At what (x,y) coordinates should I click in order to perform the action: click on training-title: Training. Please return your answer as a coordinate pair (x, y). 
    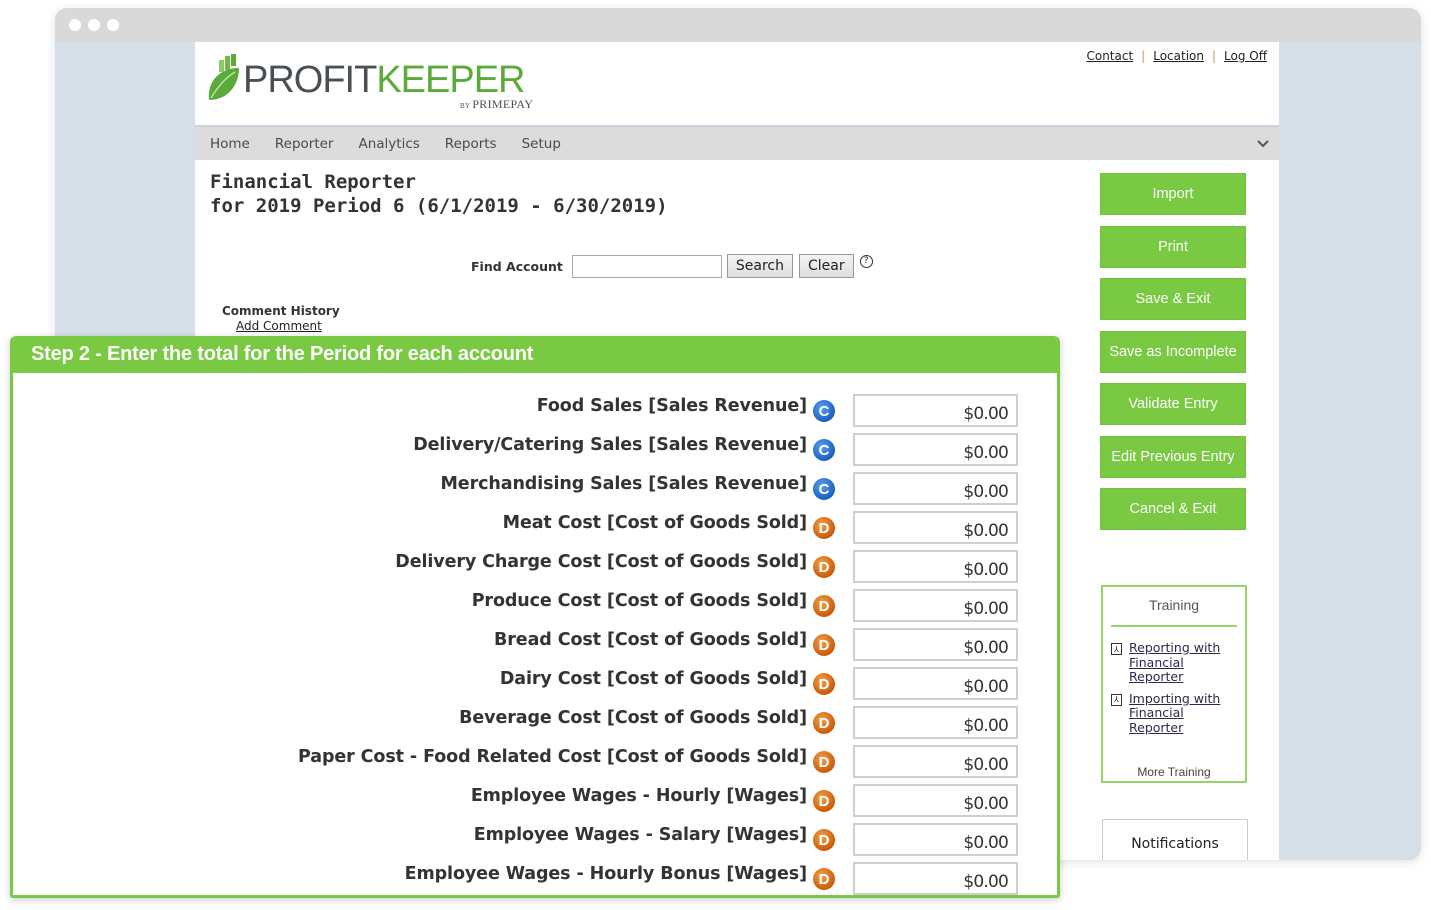
    Looking at the image, I should click on (1174, 605).